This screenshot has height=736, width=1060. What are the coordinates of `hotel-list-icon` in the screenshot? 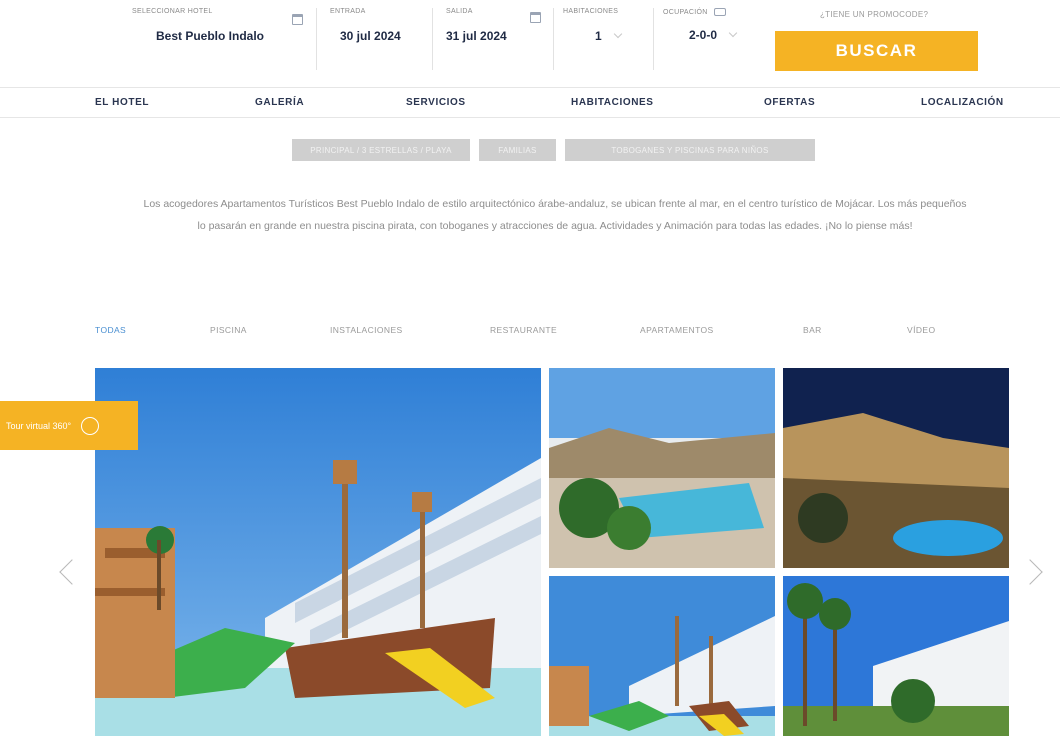 It's located at (297, 19).